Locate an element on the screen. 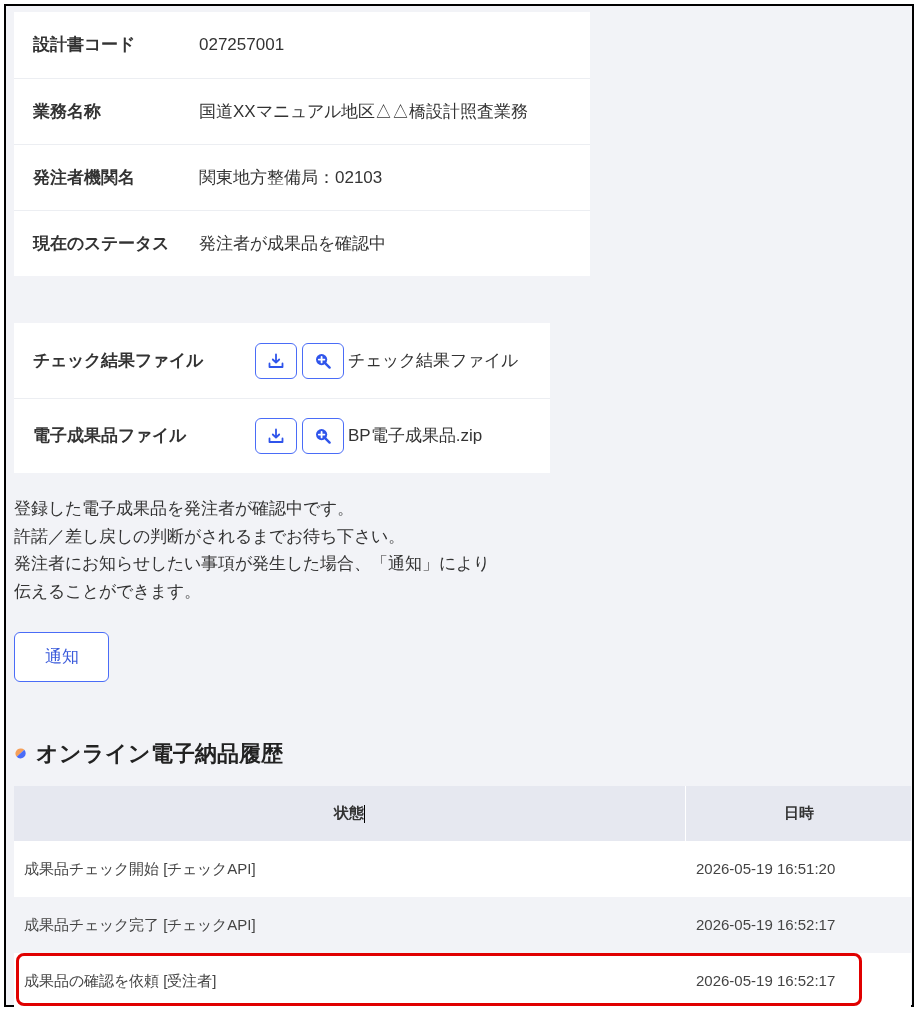  info-label: 現在のステータス is located at coordinates (100, 243).